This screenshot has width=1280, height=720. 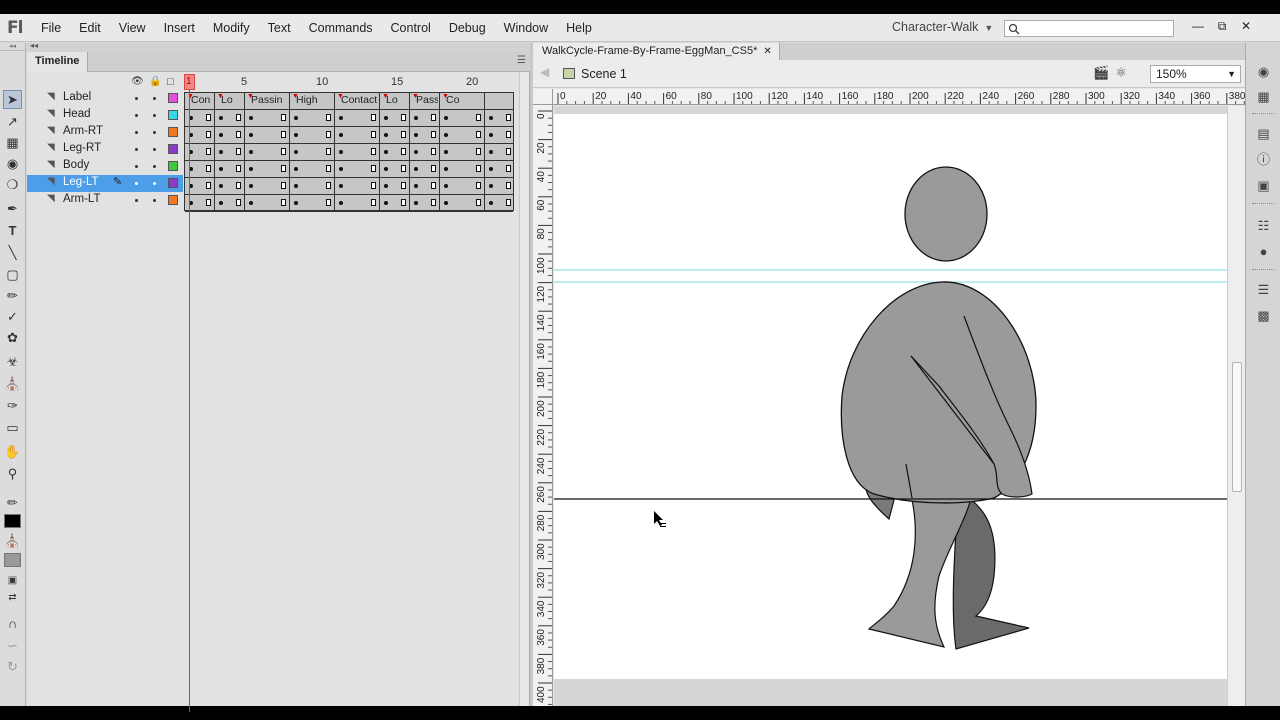 What do you see at coordinates (105, 200) in the screenshot?
I see `layer-row: ◥ Arm-LT` at bounding box center [105, 200].